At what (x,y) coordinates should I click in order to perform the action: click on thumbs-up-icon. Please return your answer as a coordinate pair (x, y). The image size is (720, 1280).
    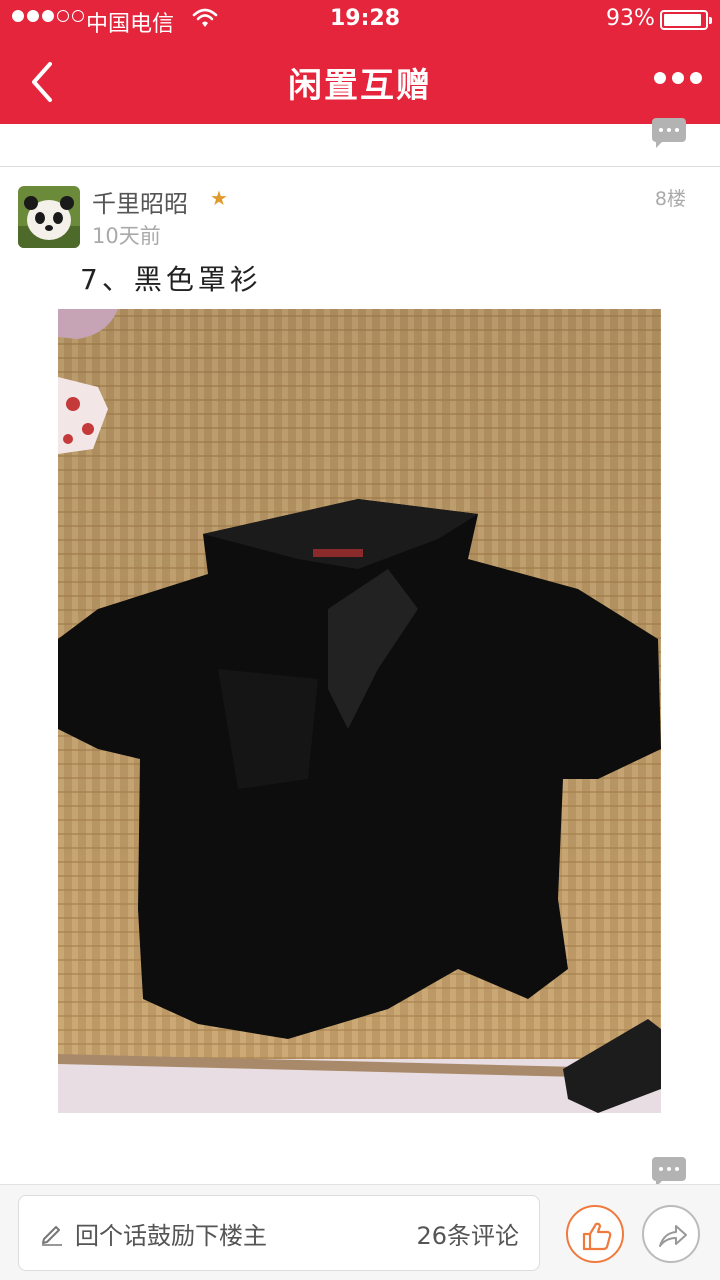
    Looking at the image, I should click on (597, 1236).